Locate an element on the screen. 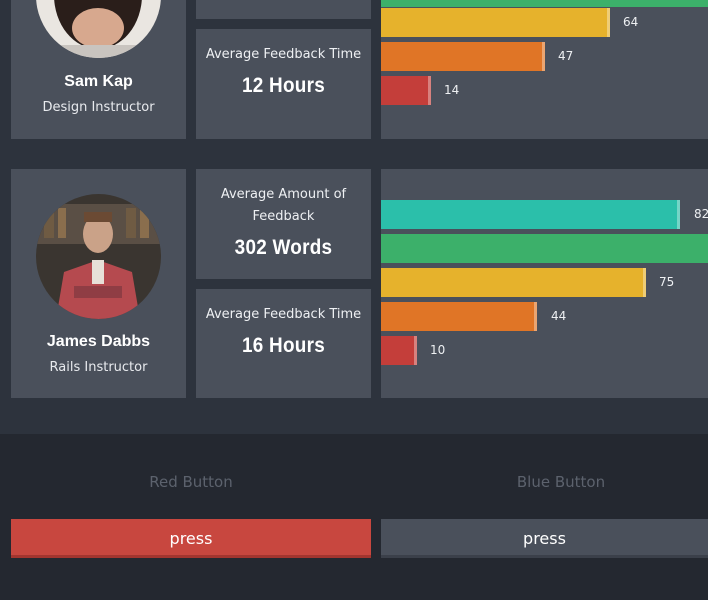 This screenshot has height=600, width=708. feedback-time-value: 16 Hours is located at coordinates (283, 345).